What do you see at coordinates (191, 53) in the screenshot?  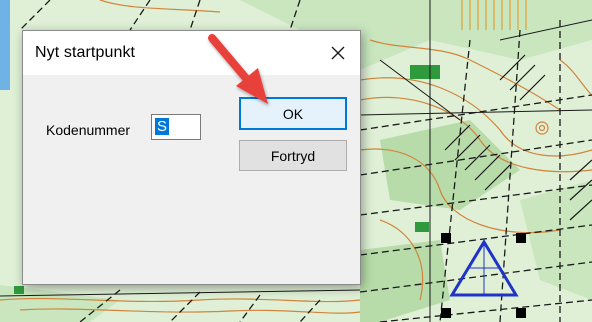 I see `dialog-titlebar: Nyt startpunkt` at bounding box center [191, 53].